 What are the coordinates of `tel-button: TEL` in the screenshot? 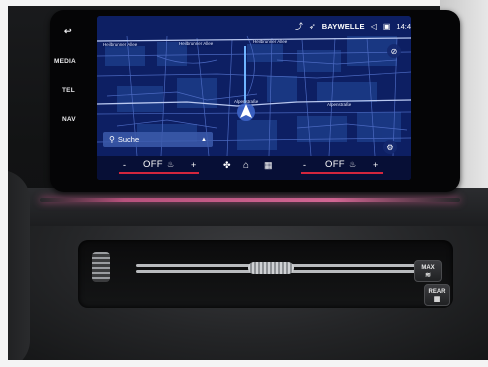 It's located at (68, 90).